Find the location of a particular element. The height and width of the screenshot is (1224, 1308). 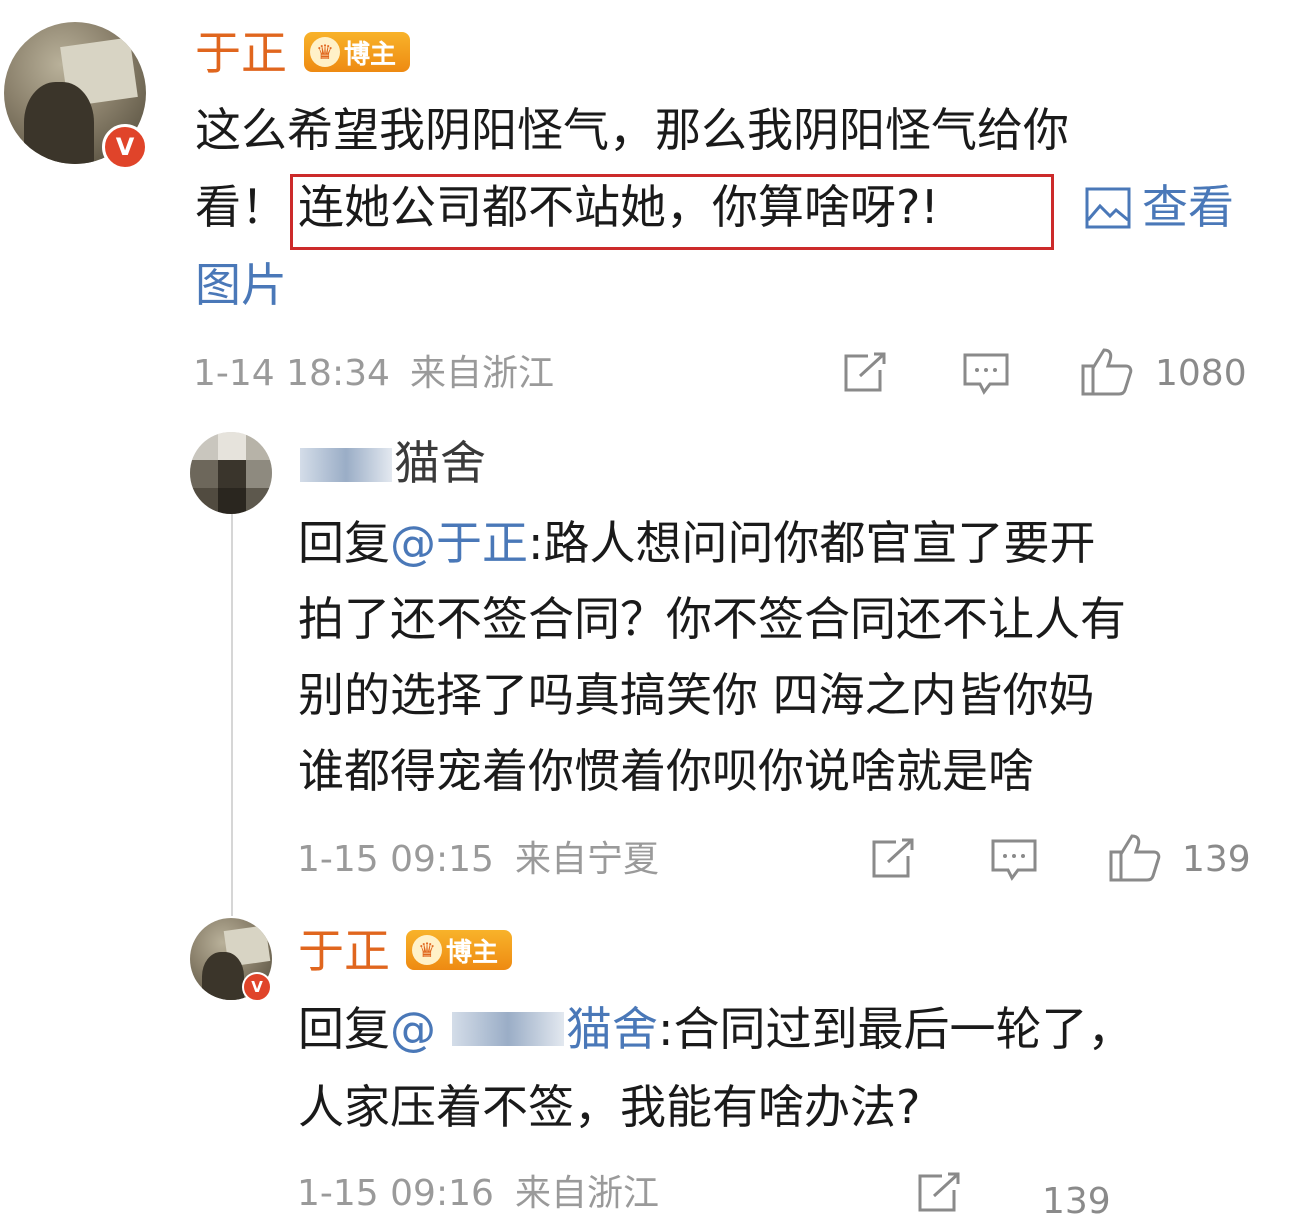

mention-link: @ is located at coordinates (413, 1029).